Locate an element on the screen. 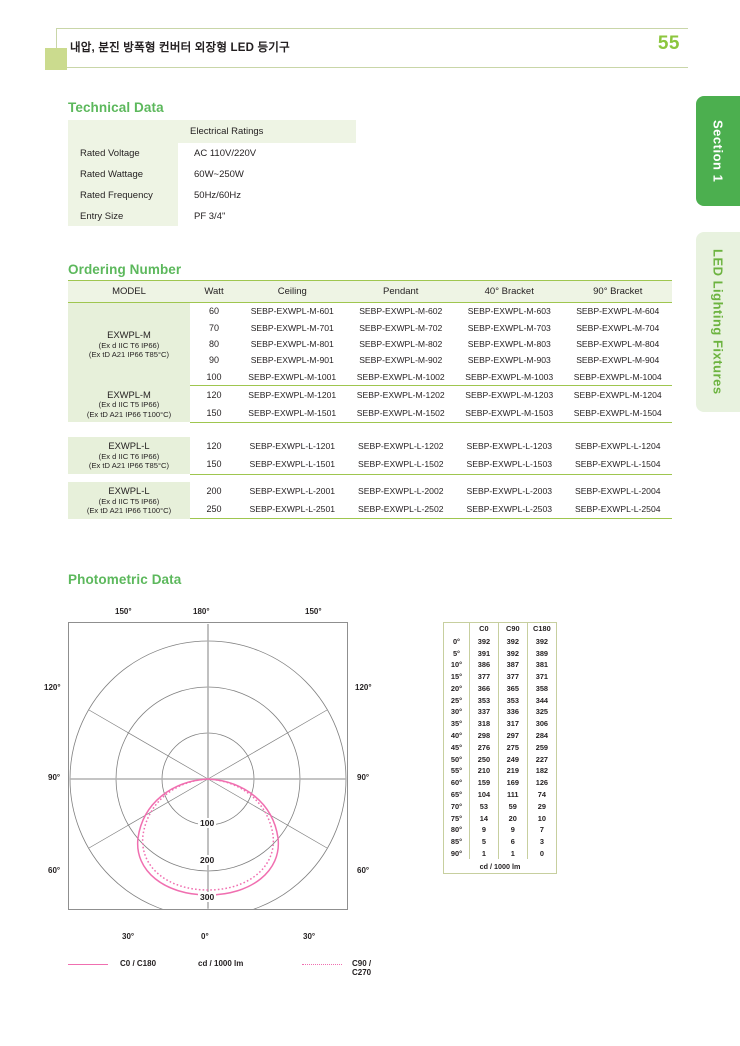 The height and width of the screenshot is (1046, 740). photometric-value-c180: 284 is located at coordinates (542, 736).